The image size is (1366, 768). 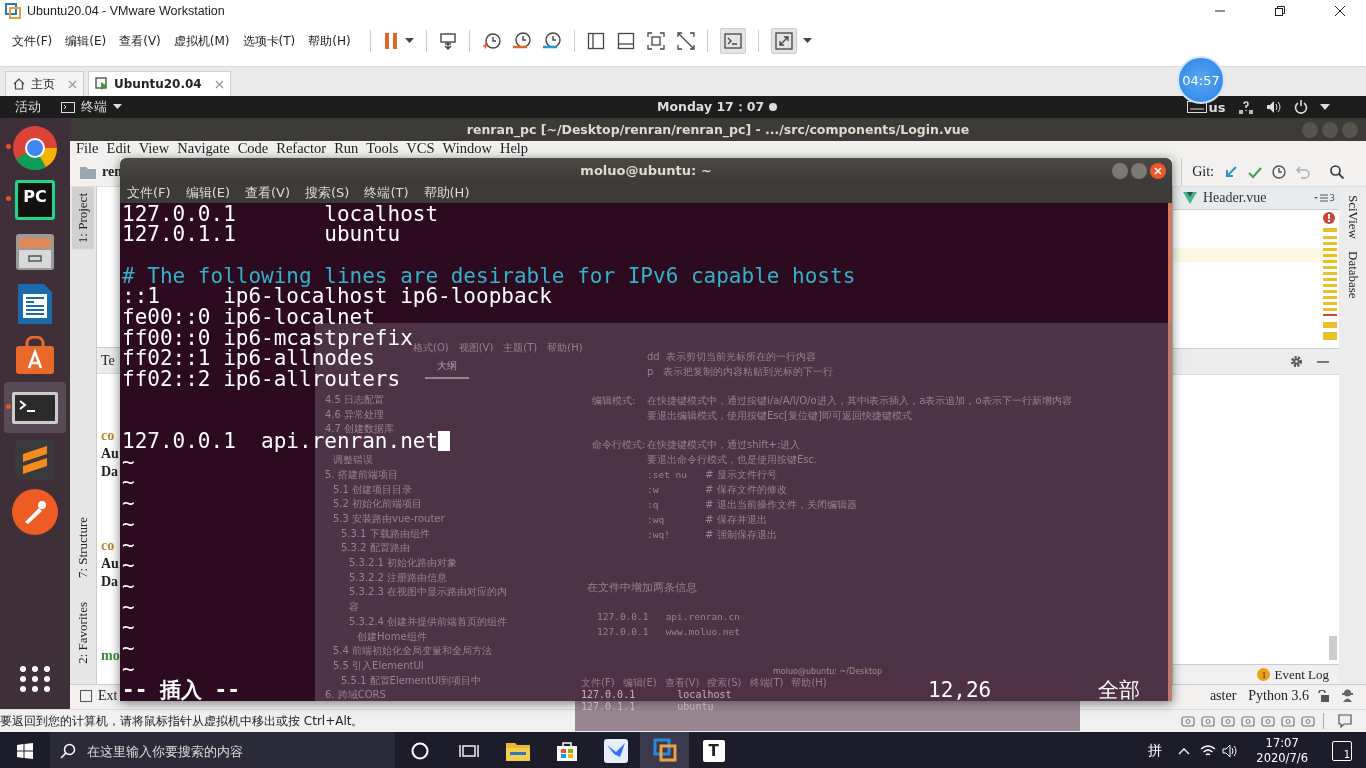 What do you see at coordinates (467, 148) in the screenshot?
I see `menu-item: Window` at bounding box center [467, 148].